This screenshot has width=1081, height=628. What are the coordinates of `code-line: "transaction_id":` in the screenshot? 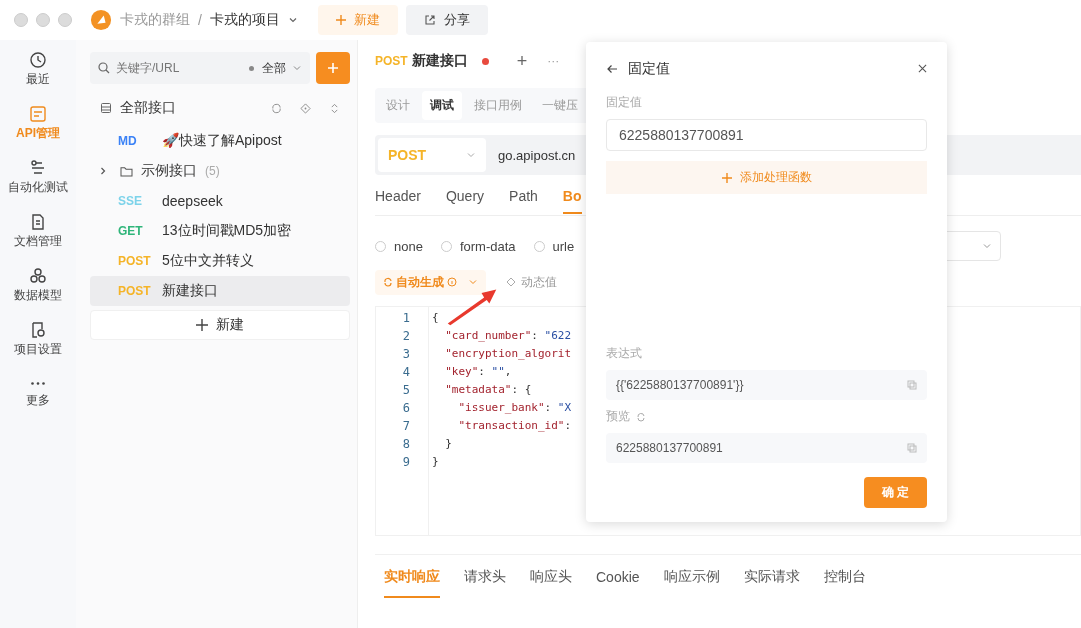 It's located at (514, 426).